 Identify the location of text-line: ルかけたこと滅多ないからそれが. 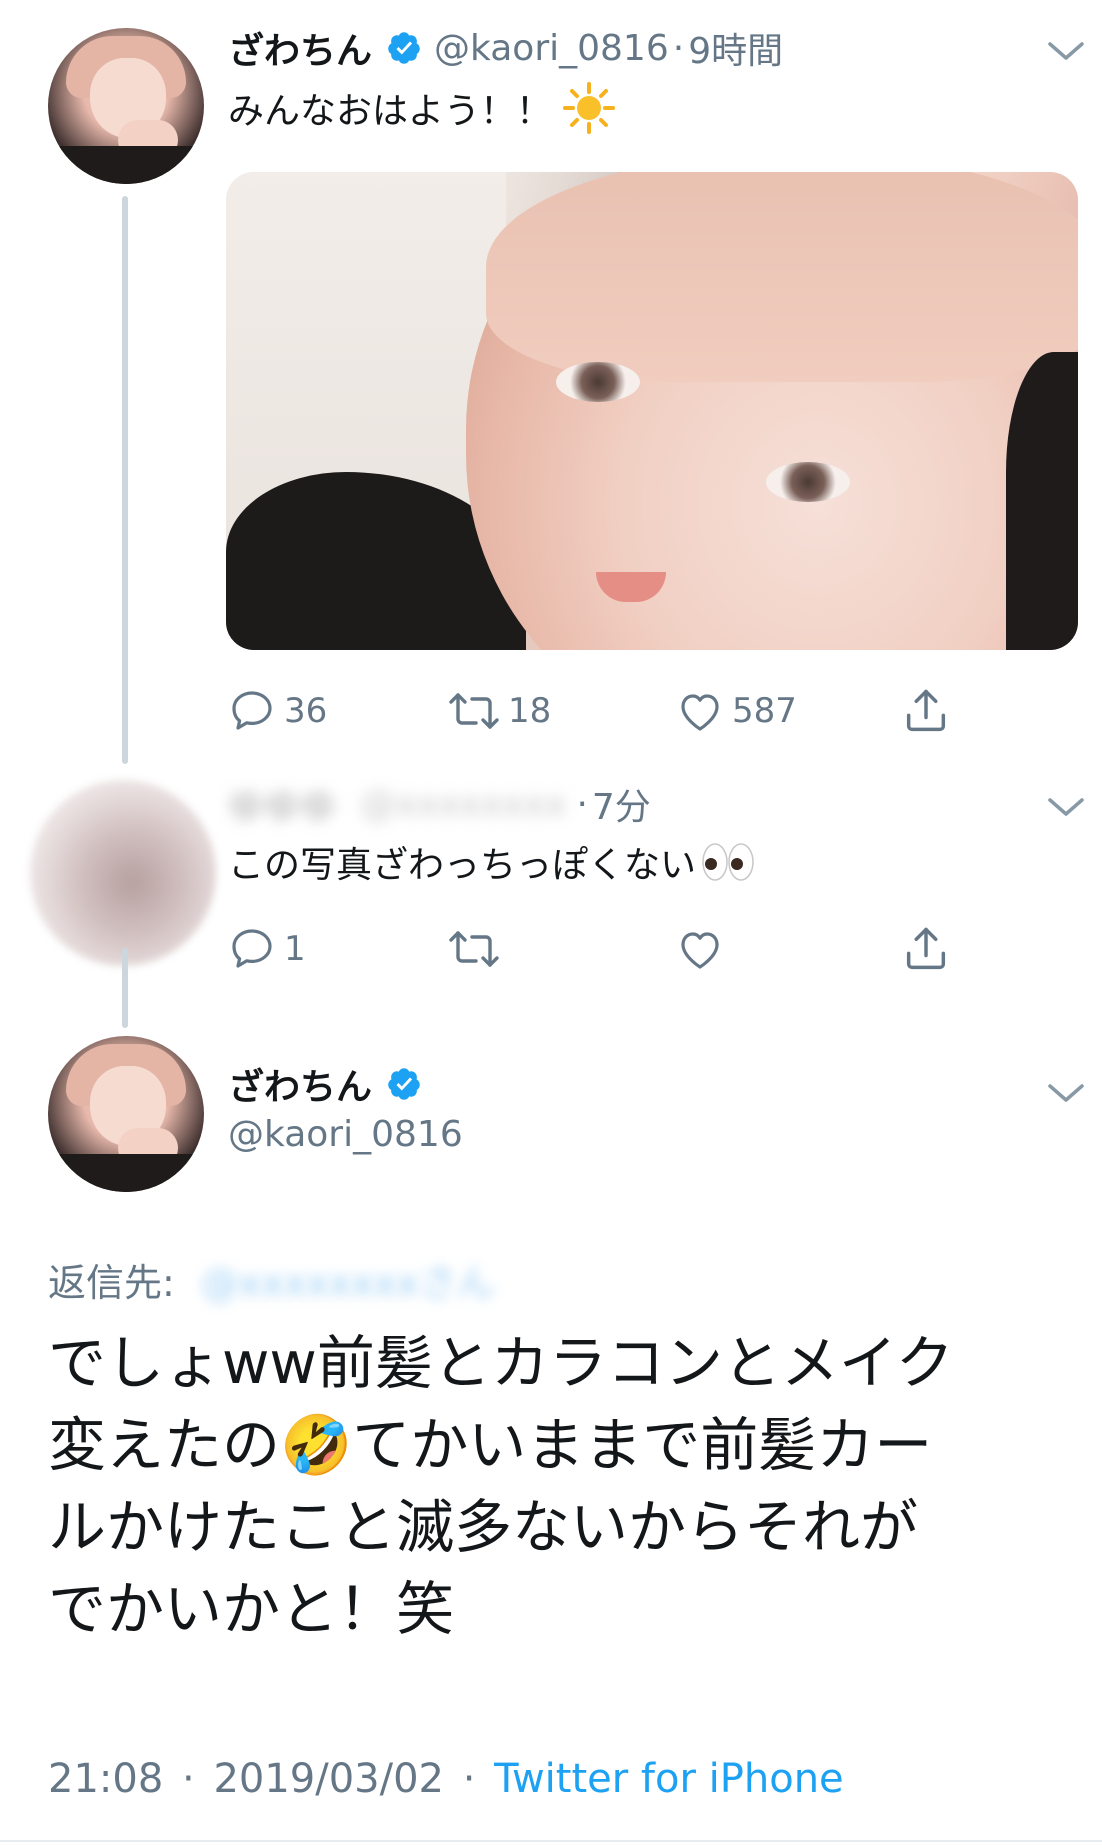
(483, 1527).